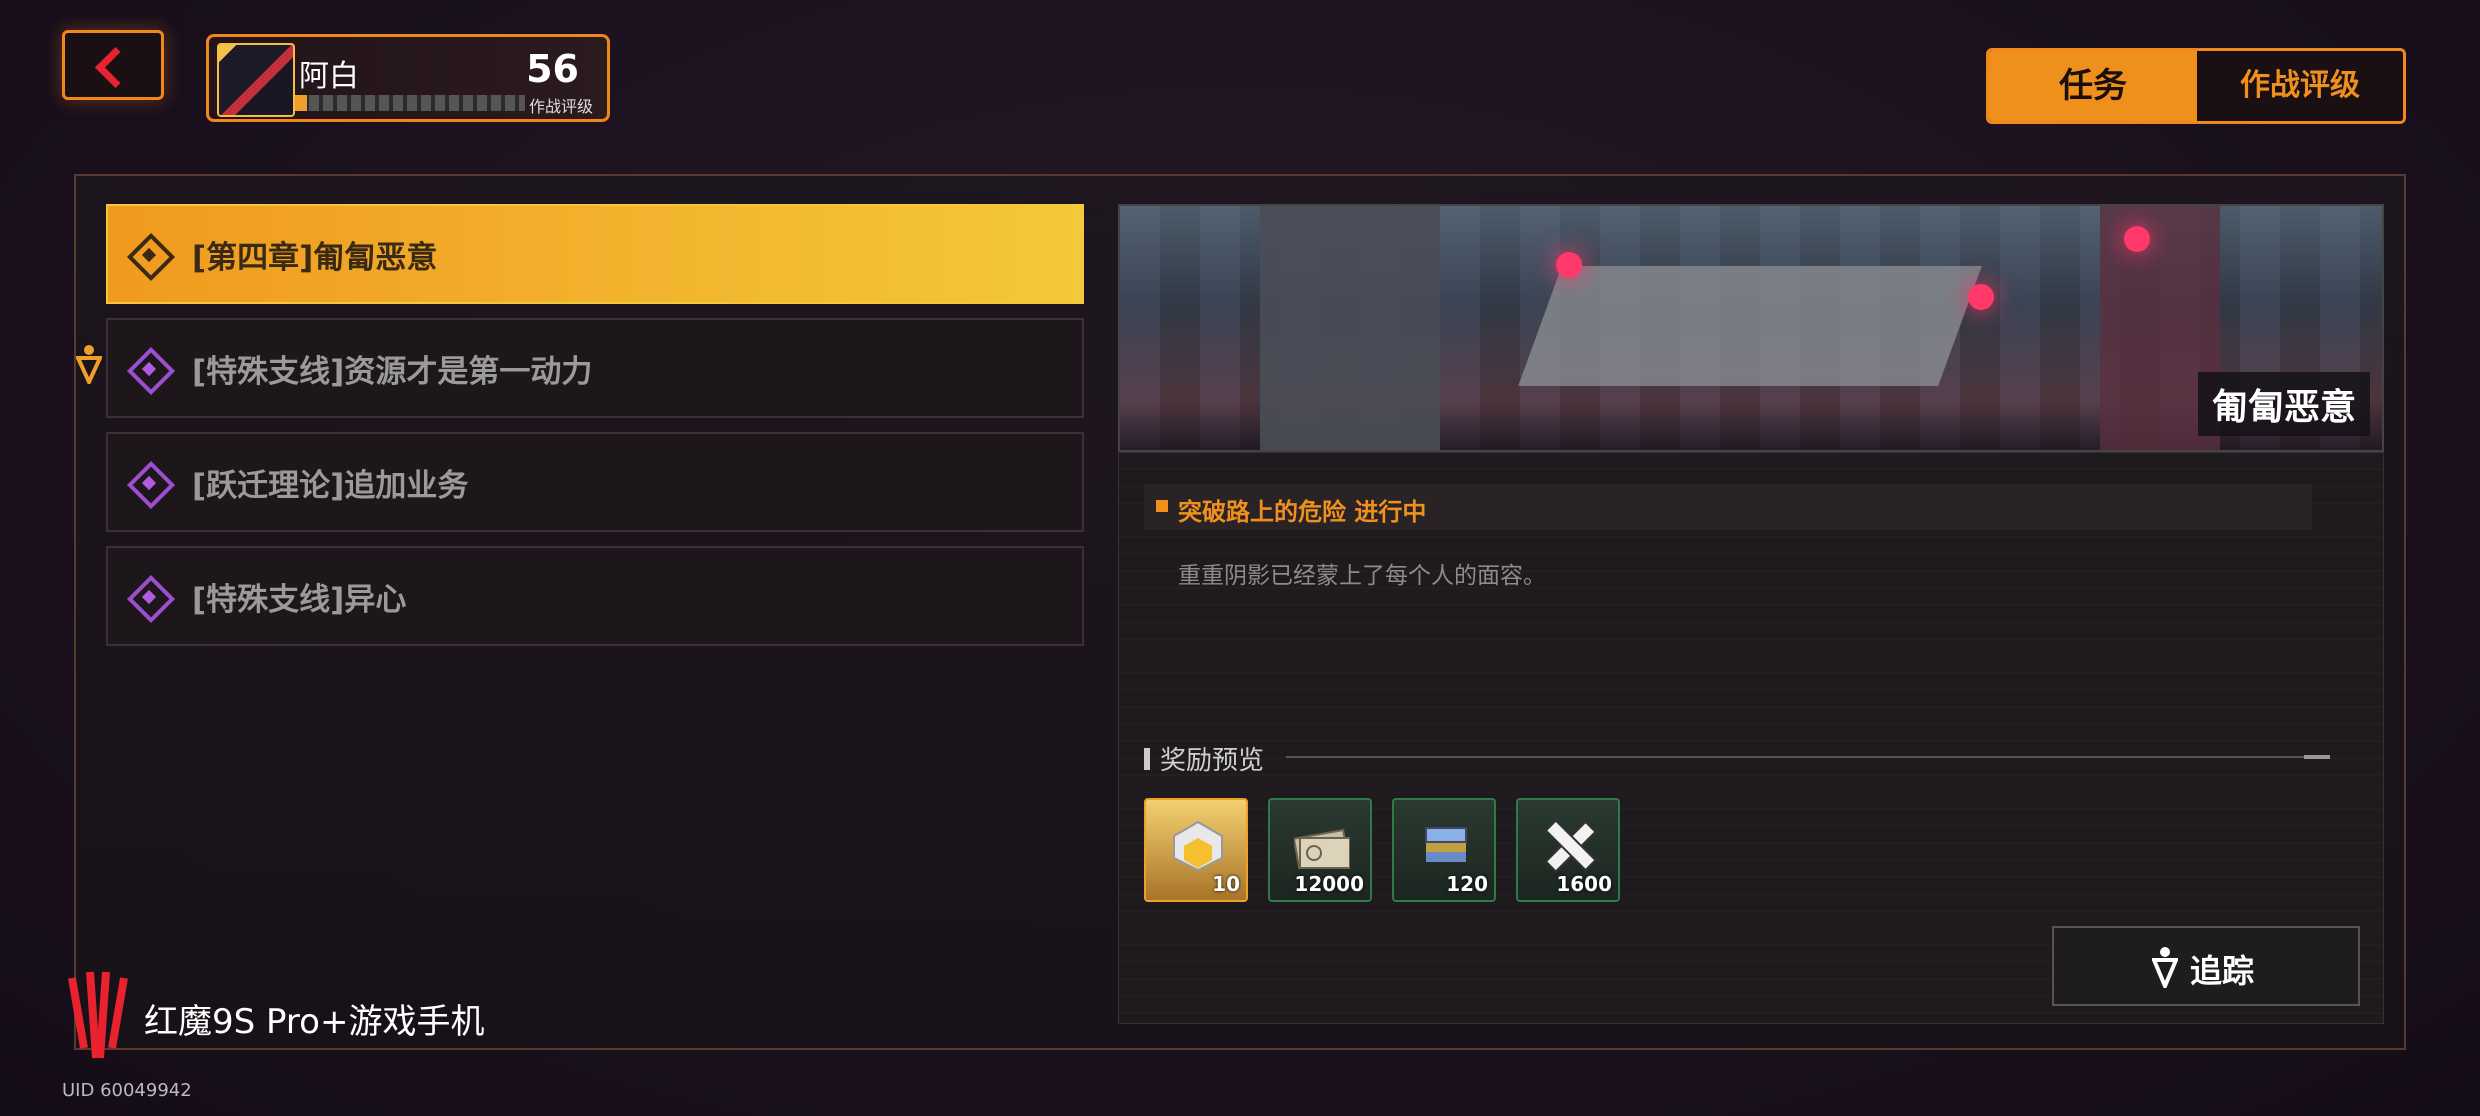 Image resolution: width=2480 pixels, height=1116 pixels. What do you see at coordinates (2283, 404) in the screenshot?
I see `banner-title: 匍匐恶意` at bounding box center [2283, 404].